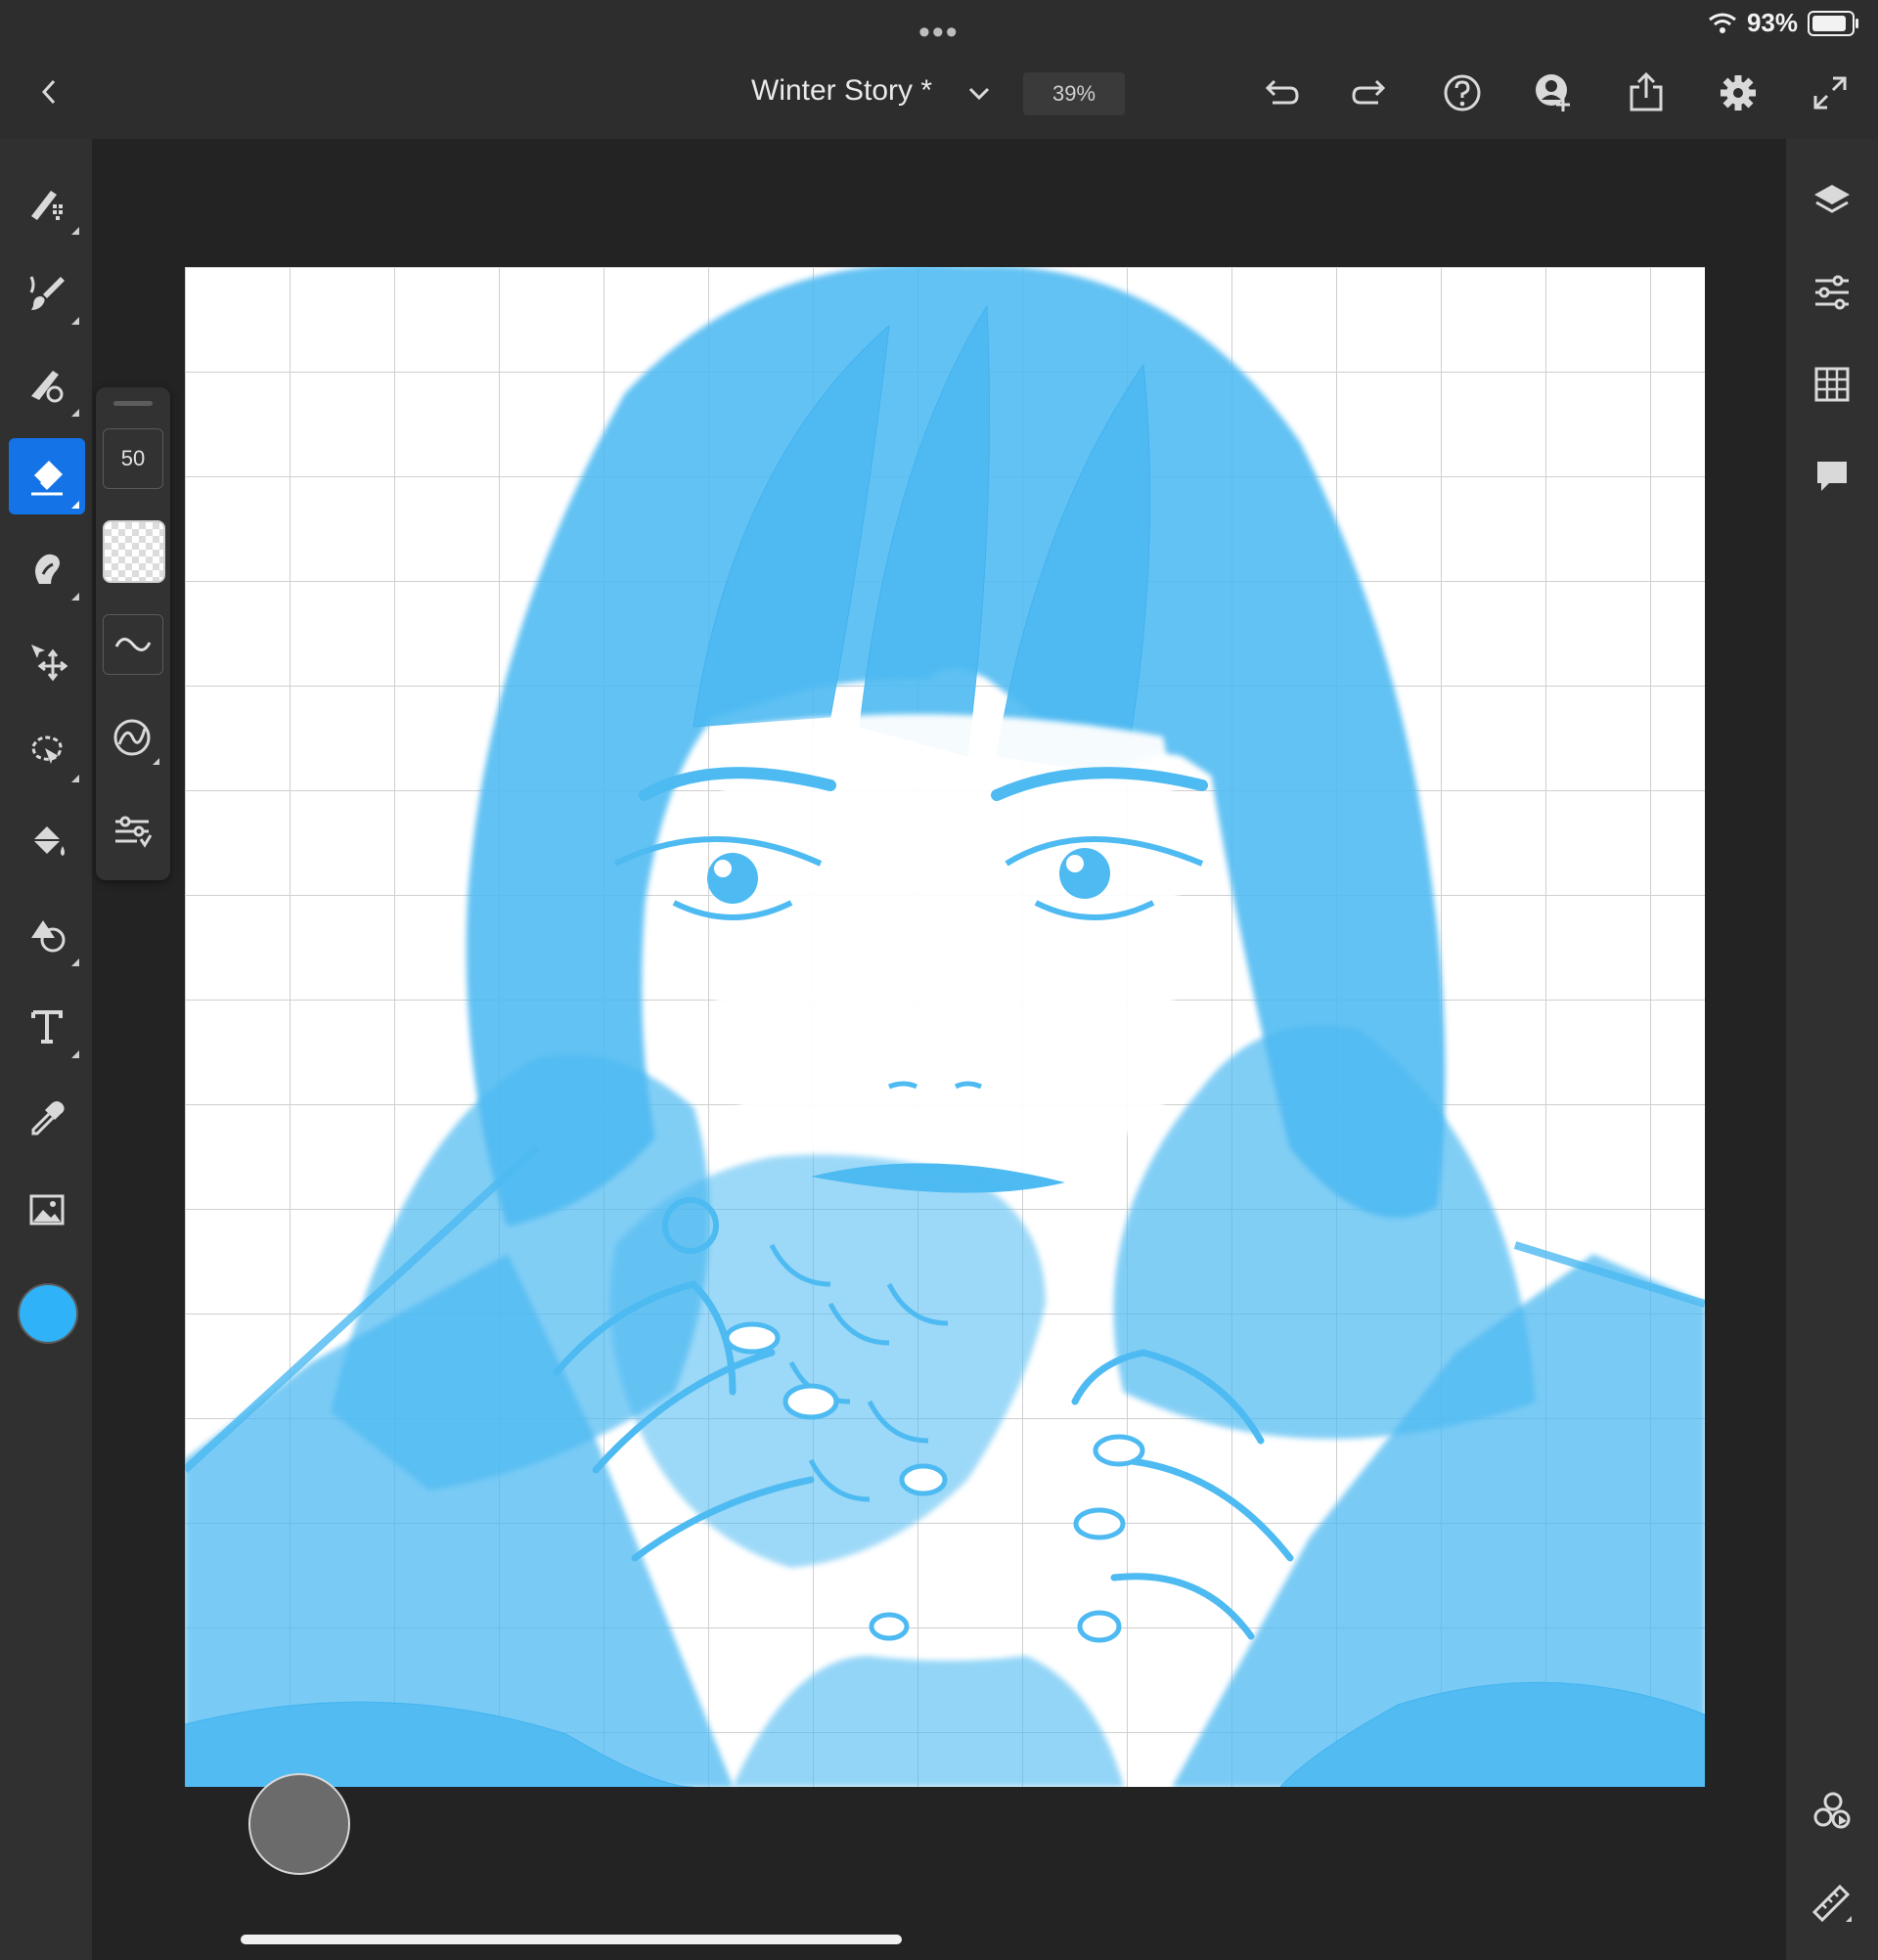 The image size is (1878, 1960). I want to click on tool-text, so click(47, 1026).